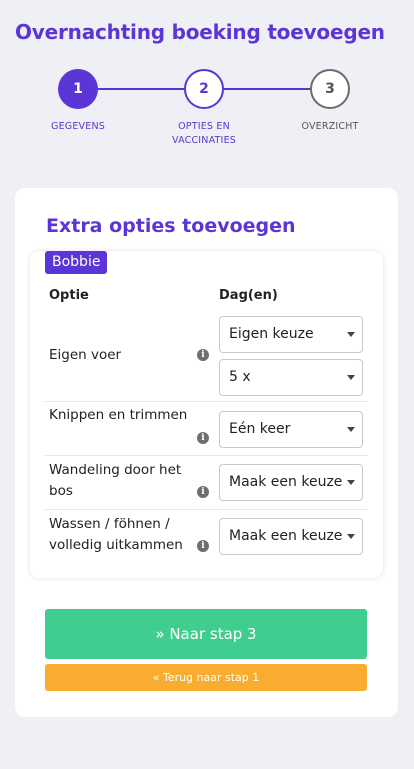 The height and width of the screenshot is (769, 414). Describe the element at coordinates (76, 262) in the screenshot. I see `pet-name-badge: Bobbie` at that location.